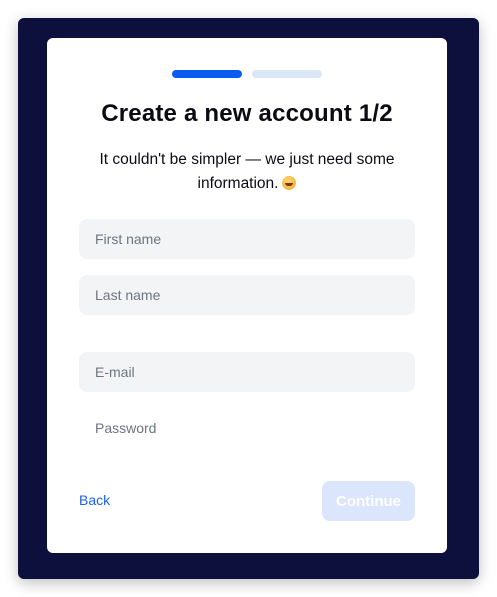 This screenshot has width=497, height=597. Describe the element at coordinates (247, 372) in the screenshot. I see `email-input` at that location.